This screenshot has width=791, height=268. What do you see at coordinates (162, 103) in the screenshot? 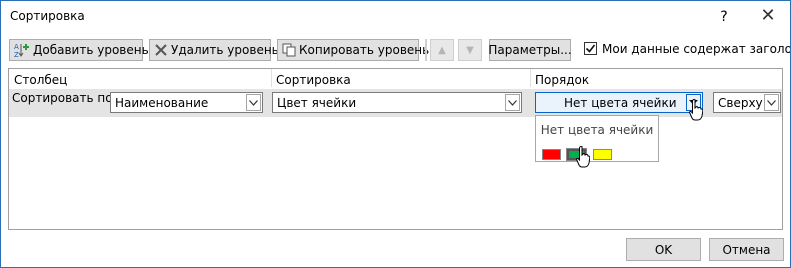
I see `column-select-value: Наименование` at bounding box center [162, 103].